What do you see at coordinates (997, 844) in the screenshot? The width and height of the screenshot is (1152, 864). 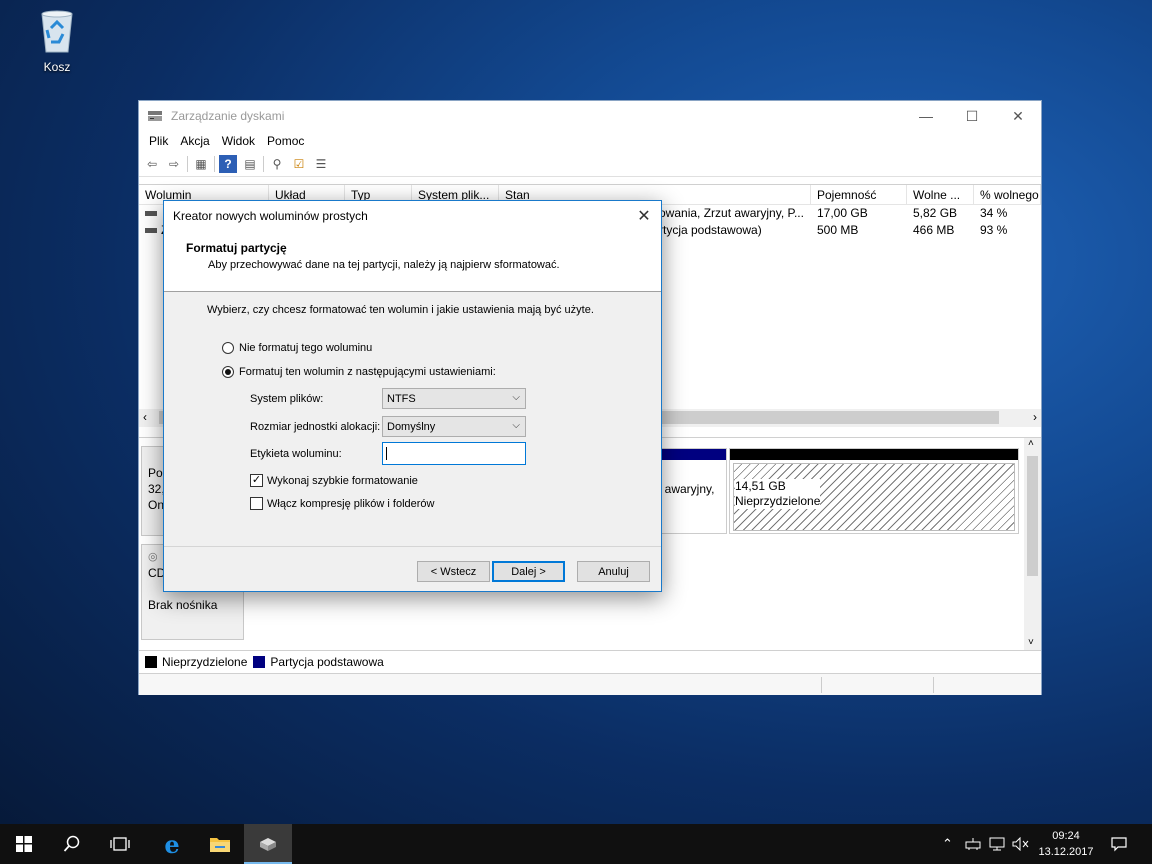 I see `network-icon` at bounding box center [997, 844].